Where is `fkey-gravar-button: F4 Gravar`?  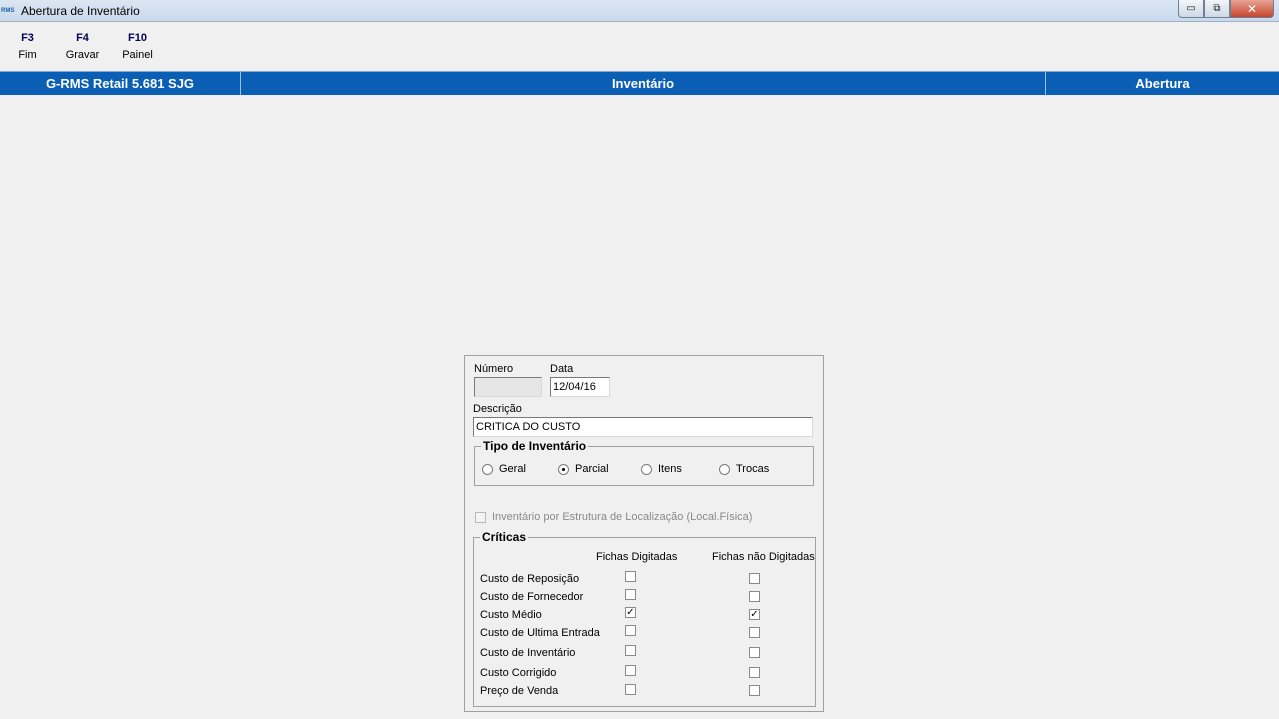
fkey-gravar-button: F4 Gravar is located at coordinates (82, 48).